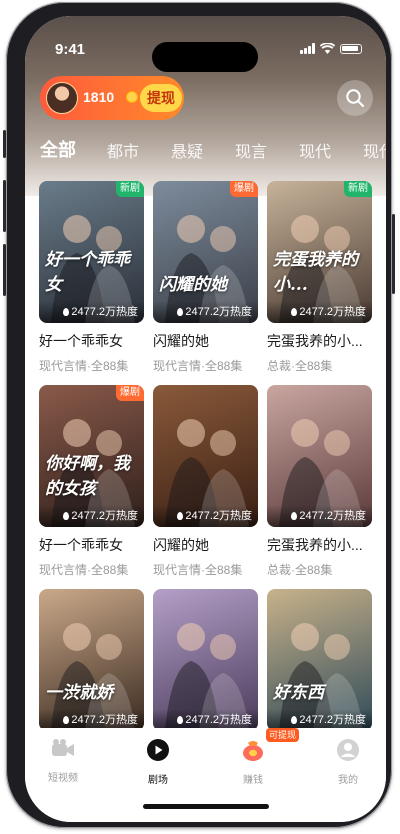 The height and width of the screenshot is (834, 400). I want to click on withdraw-button: 提现, so click(161, 98).